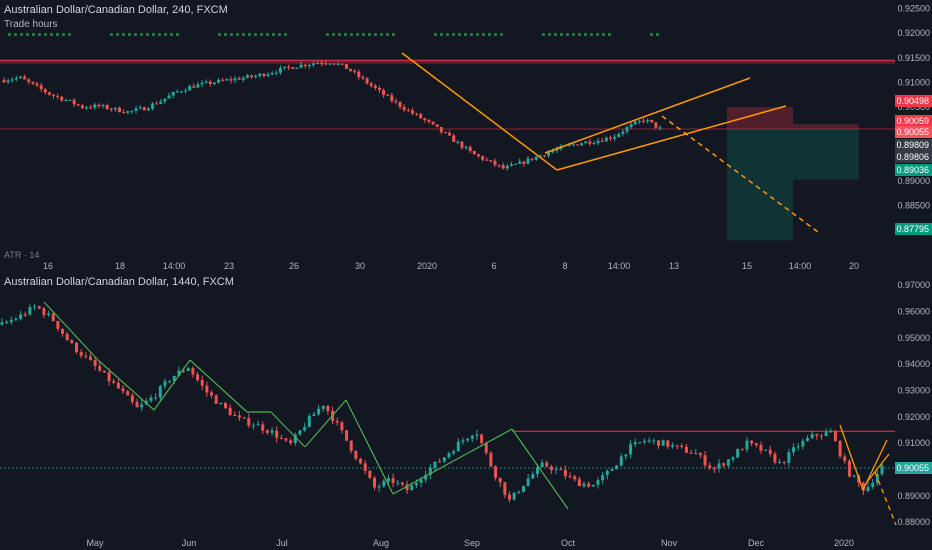 This screenshot has height=550, width=932. I want to click on x-tick-label: 6, so click(493, 266).